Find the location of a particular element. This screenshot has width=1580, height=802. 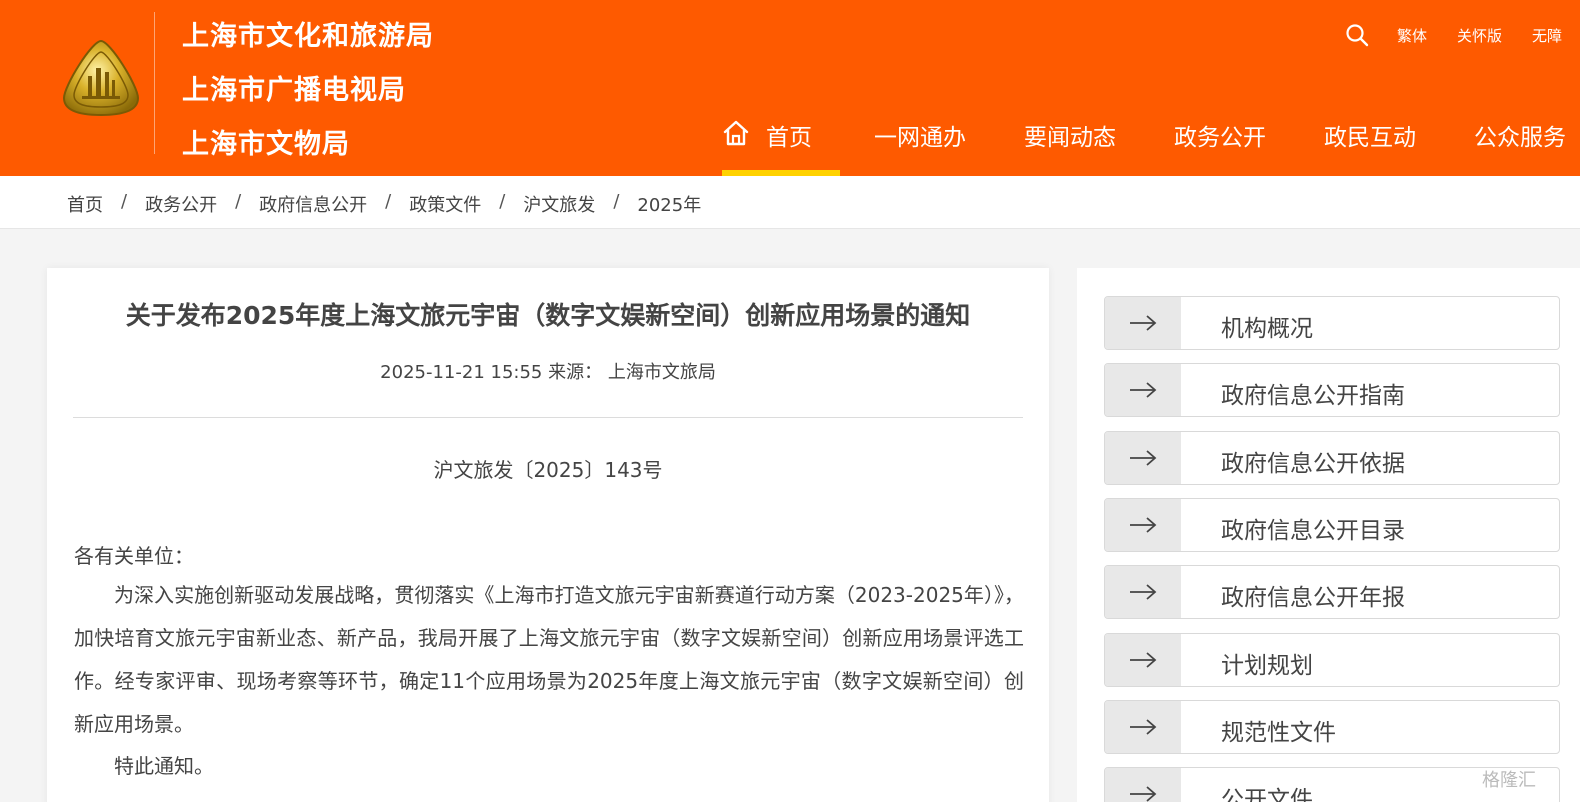

org-name-culture-tourism: 上海市文化和旅游局 is located at coordinates (308, 37).